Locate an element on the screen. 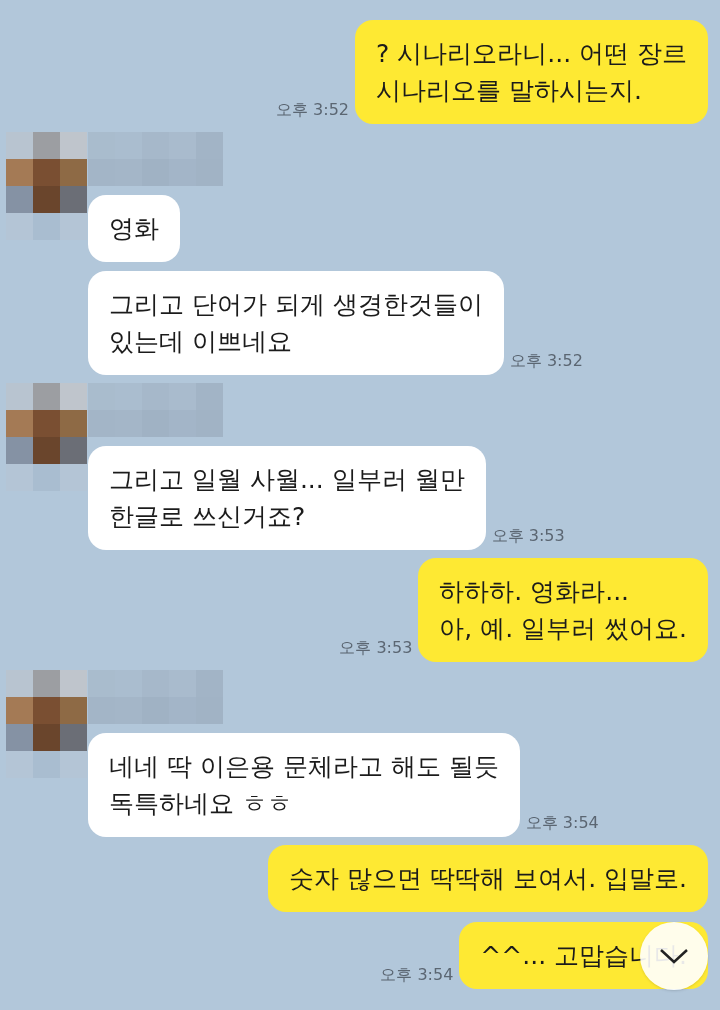 This screenshot has width=720, height=1010. message-bubble: 하하하. 영화라... 아, 예. 일부러 썼어요. is located at coordinates (563, 610).